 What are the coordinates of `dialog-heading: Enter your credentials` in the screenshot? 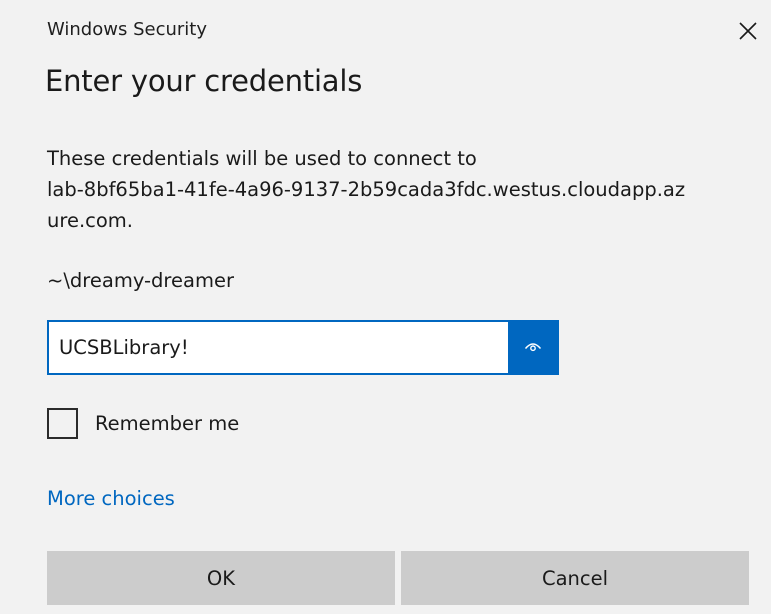 It's located at (204, 81).